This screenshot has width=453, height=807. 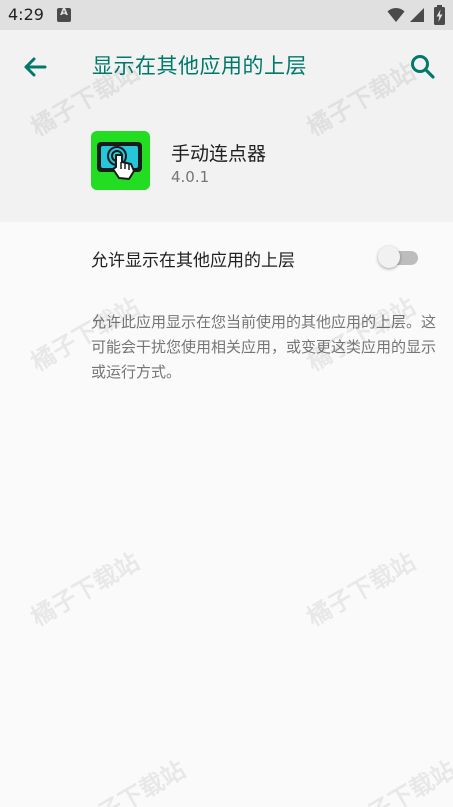 I want to click on app-header: 手动连点器 4.0.1, so click(x=226, y=162).